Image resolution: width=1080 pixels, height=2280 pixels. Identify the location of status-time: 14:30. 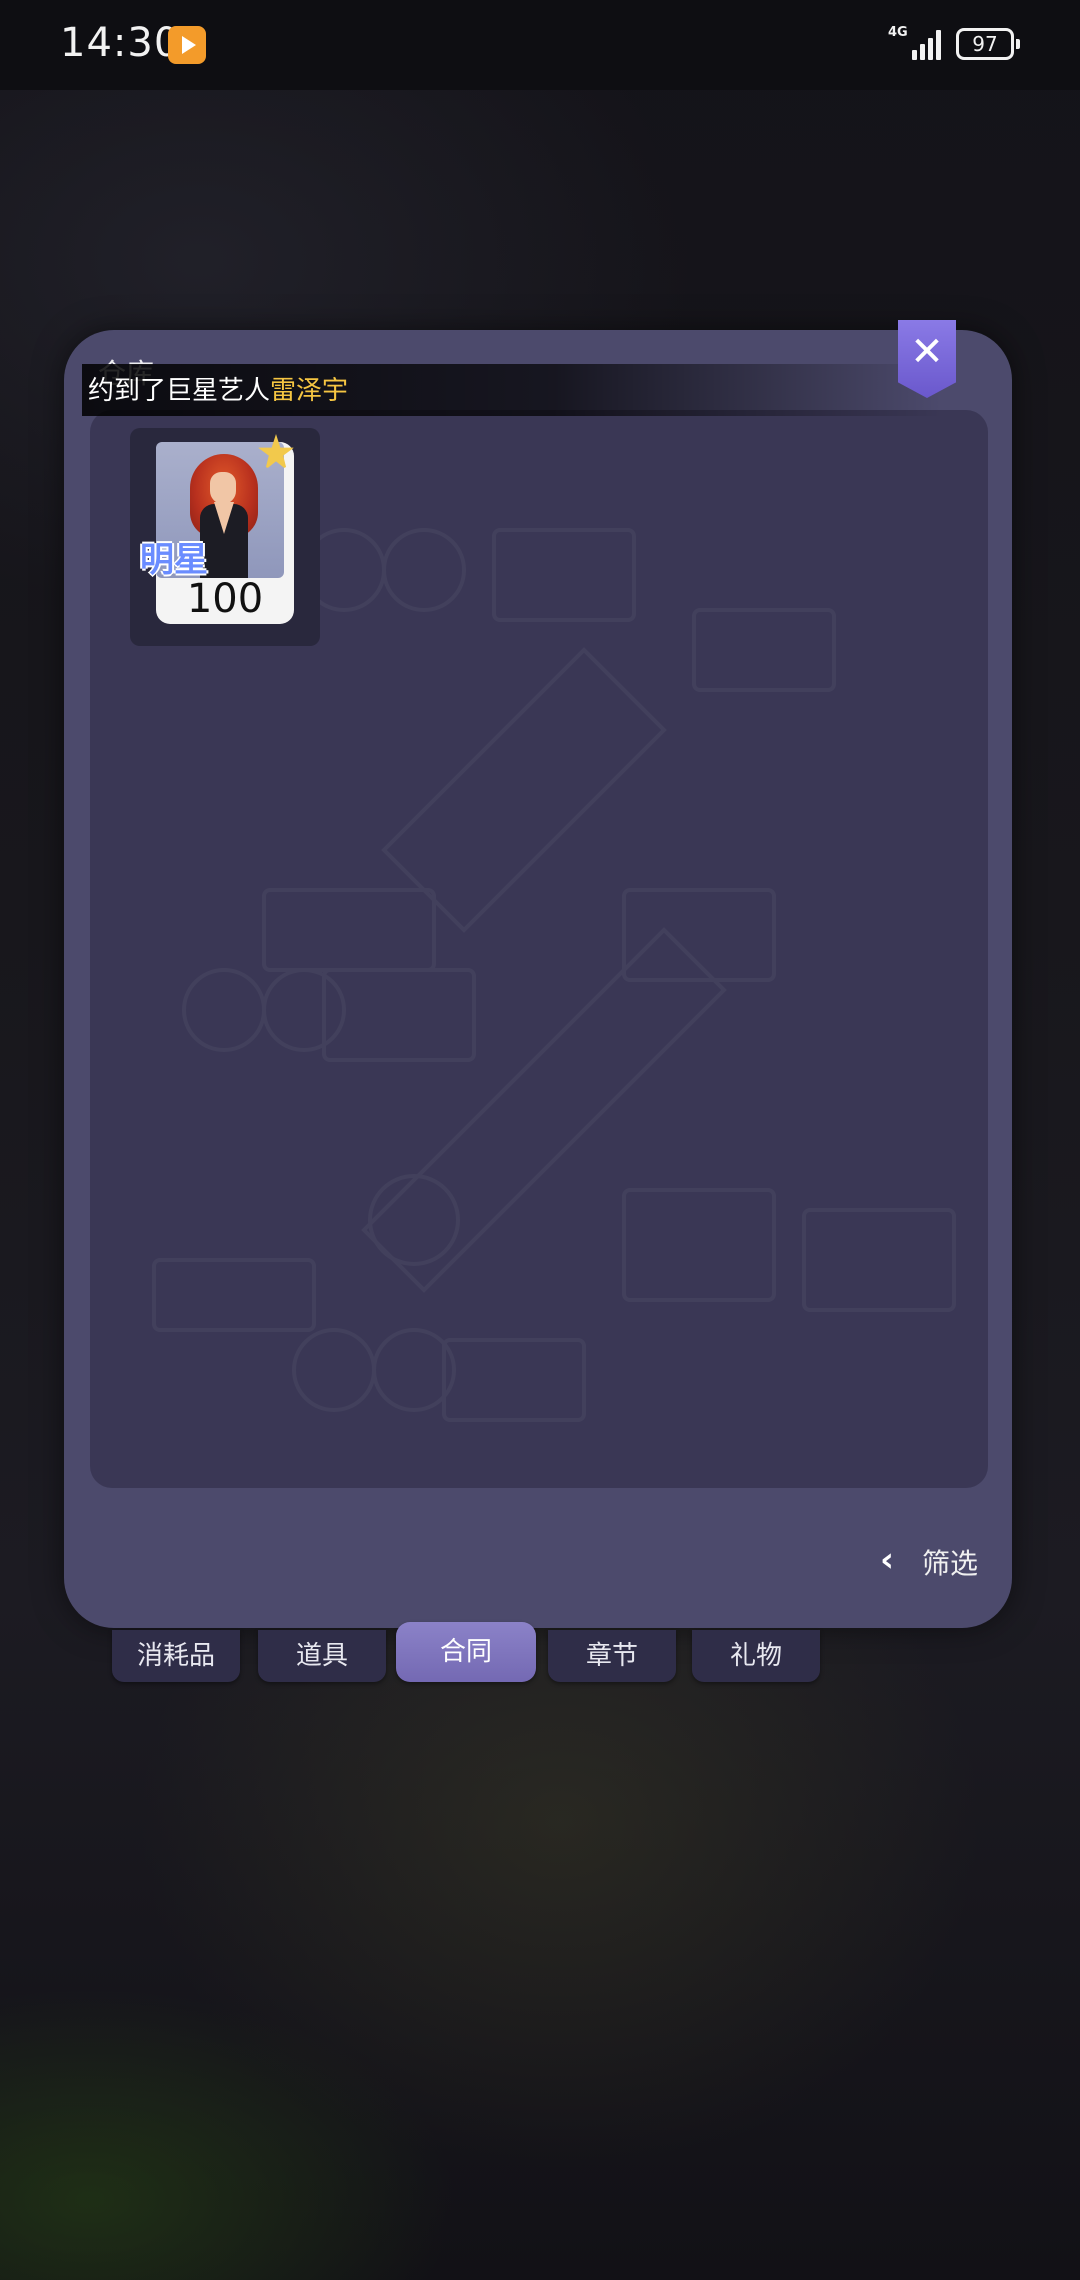
(120, 43).